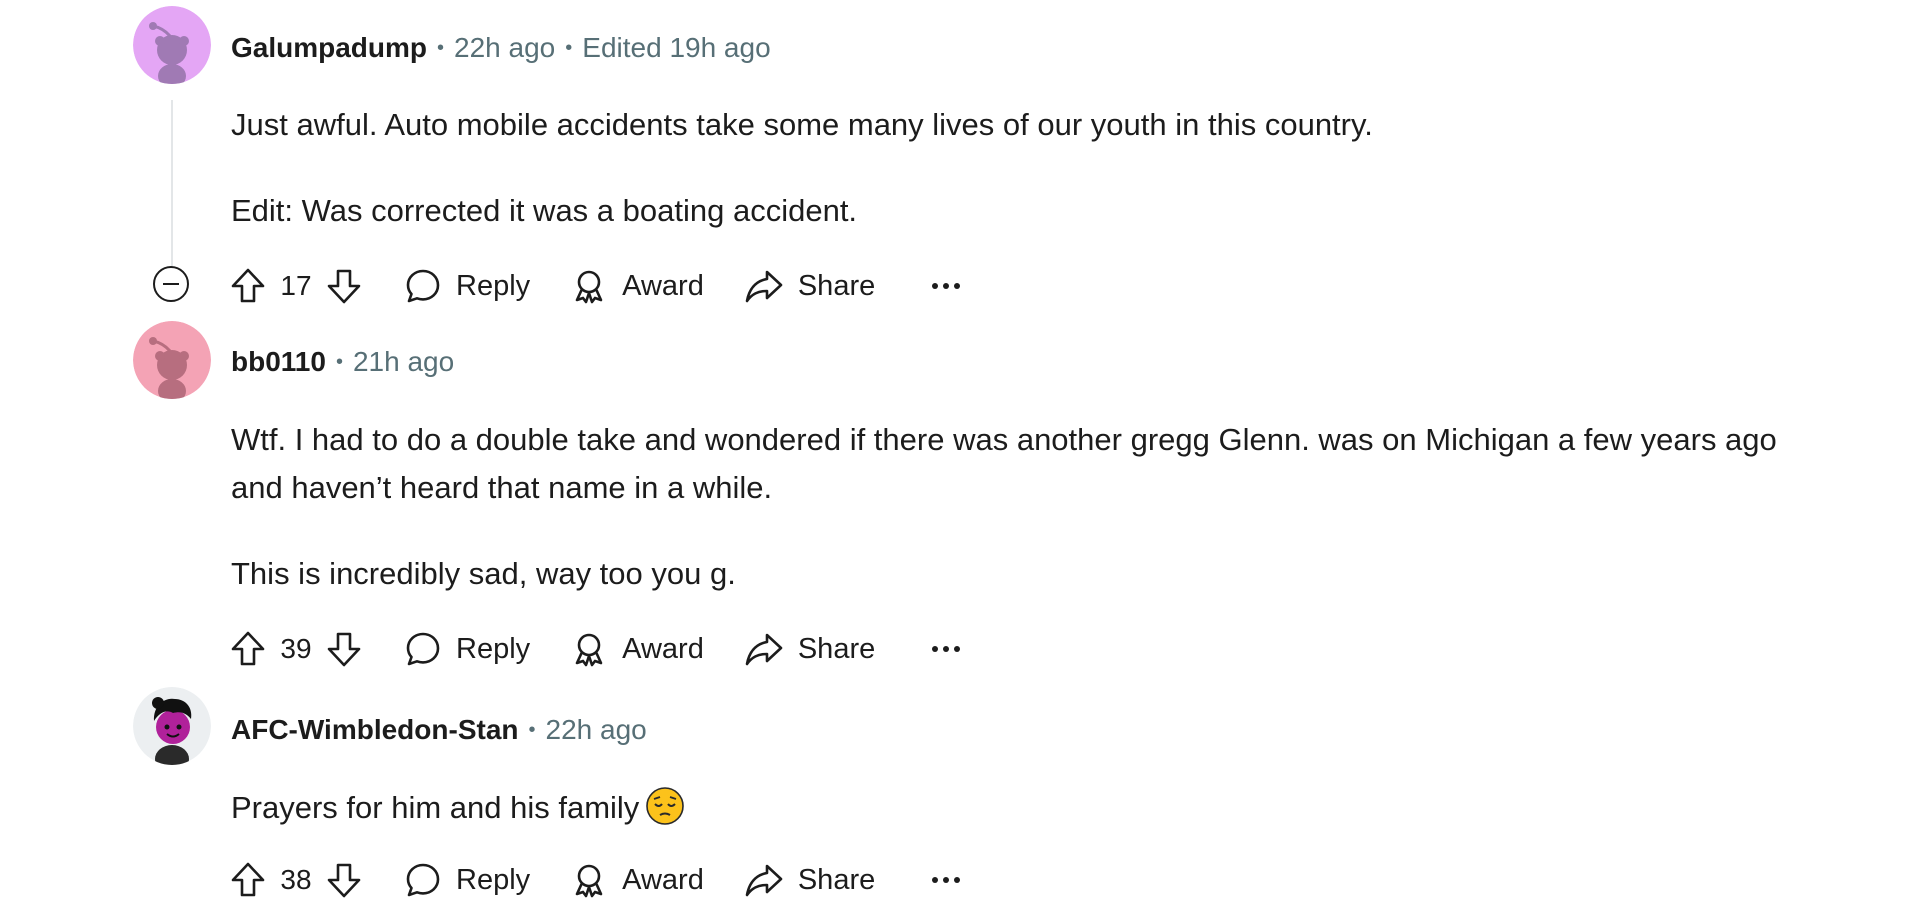  I want to click on comment-actions: 39 Reply Award Share, so click(594, 649).